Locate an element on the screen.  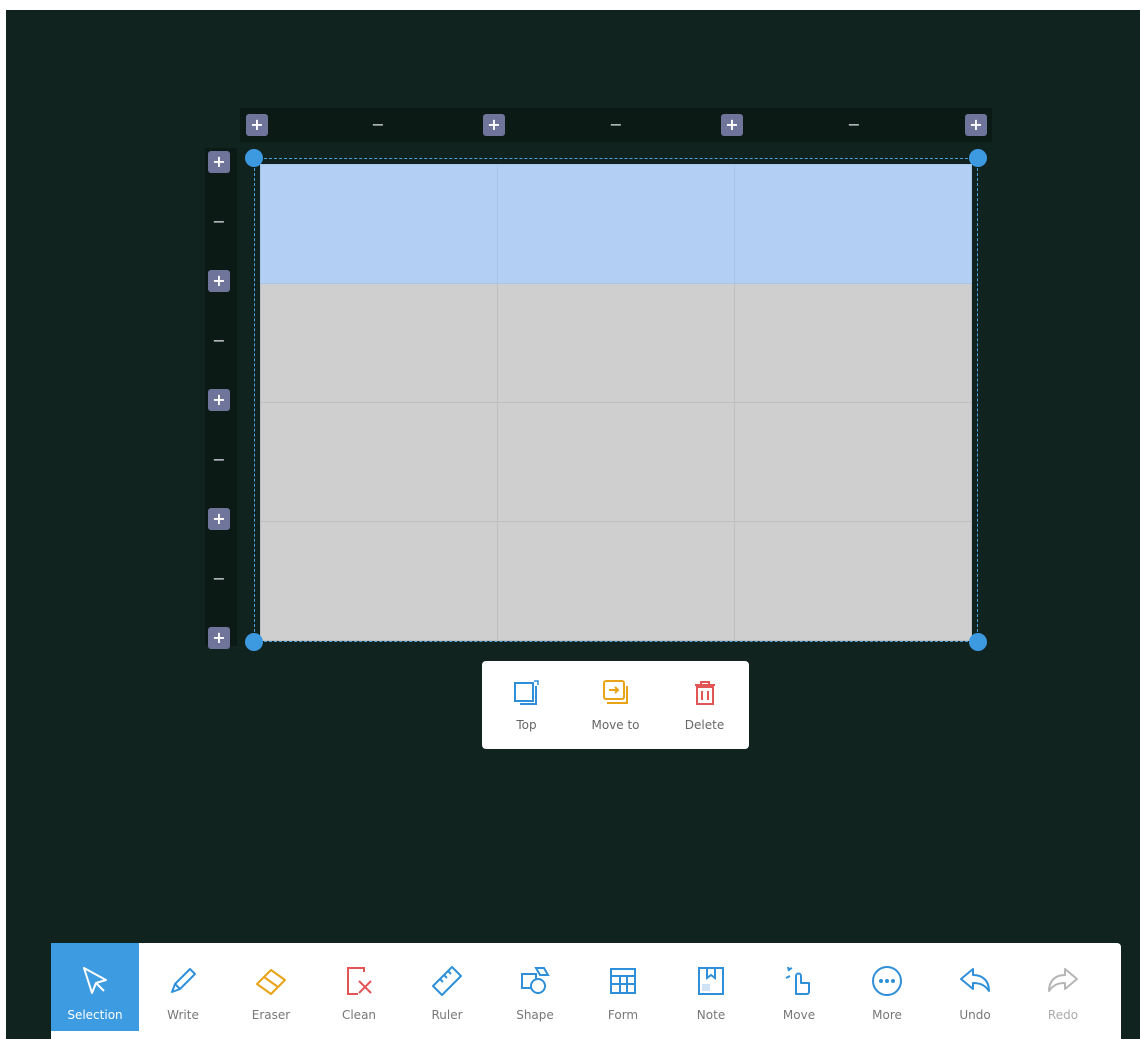
resize-handle-top-left is located at coordinates (254, 158).